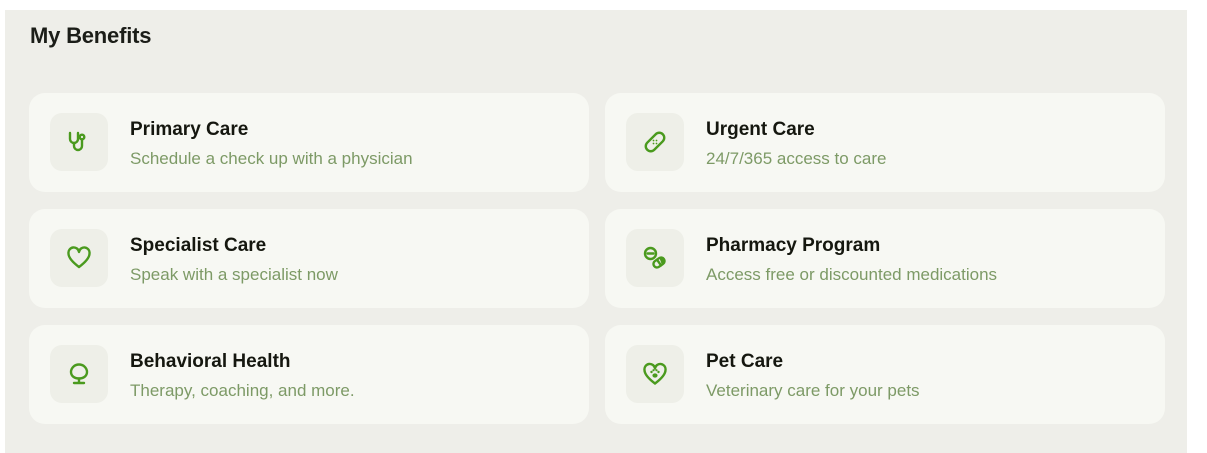 The height and width of the screenshot is (453, 1207). Describe the element at coordinates (210, 361) in the screenshot. I see `benefit-title: Behavioral Health` at that location.